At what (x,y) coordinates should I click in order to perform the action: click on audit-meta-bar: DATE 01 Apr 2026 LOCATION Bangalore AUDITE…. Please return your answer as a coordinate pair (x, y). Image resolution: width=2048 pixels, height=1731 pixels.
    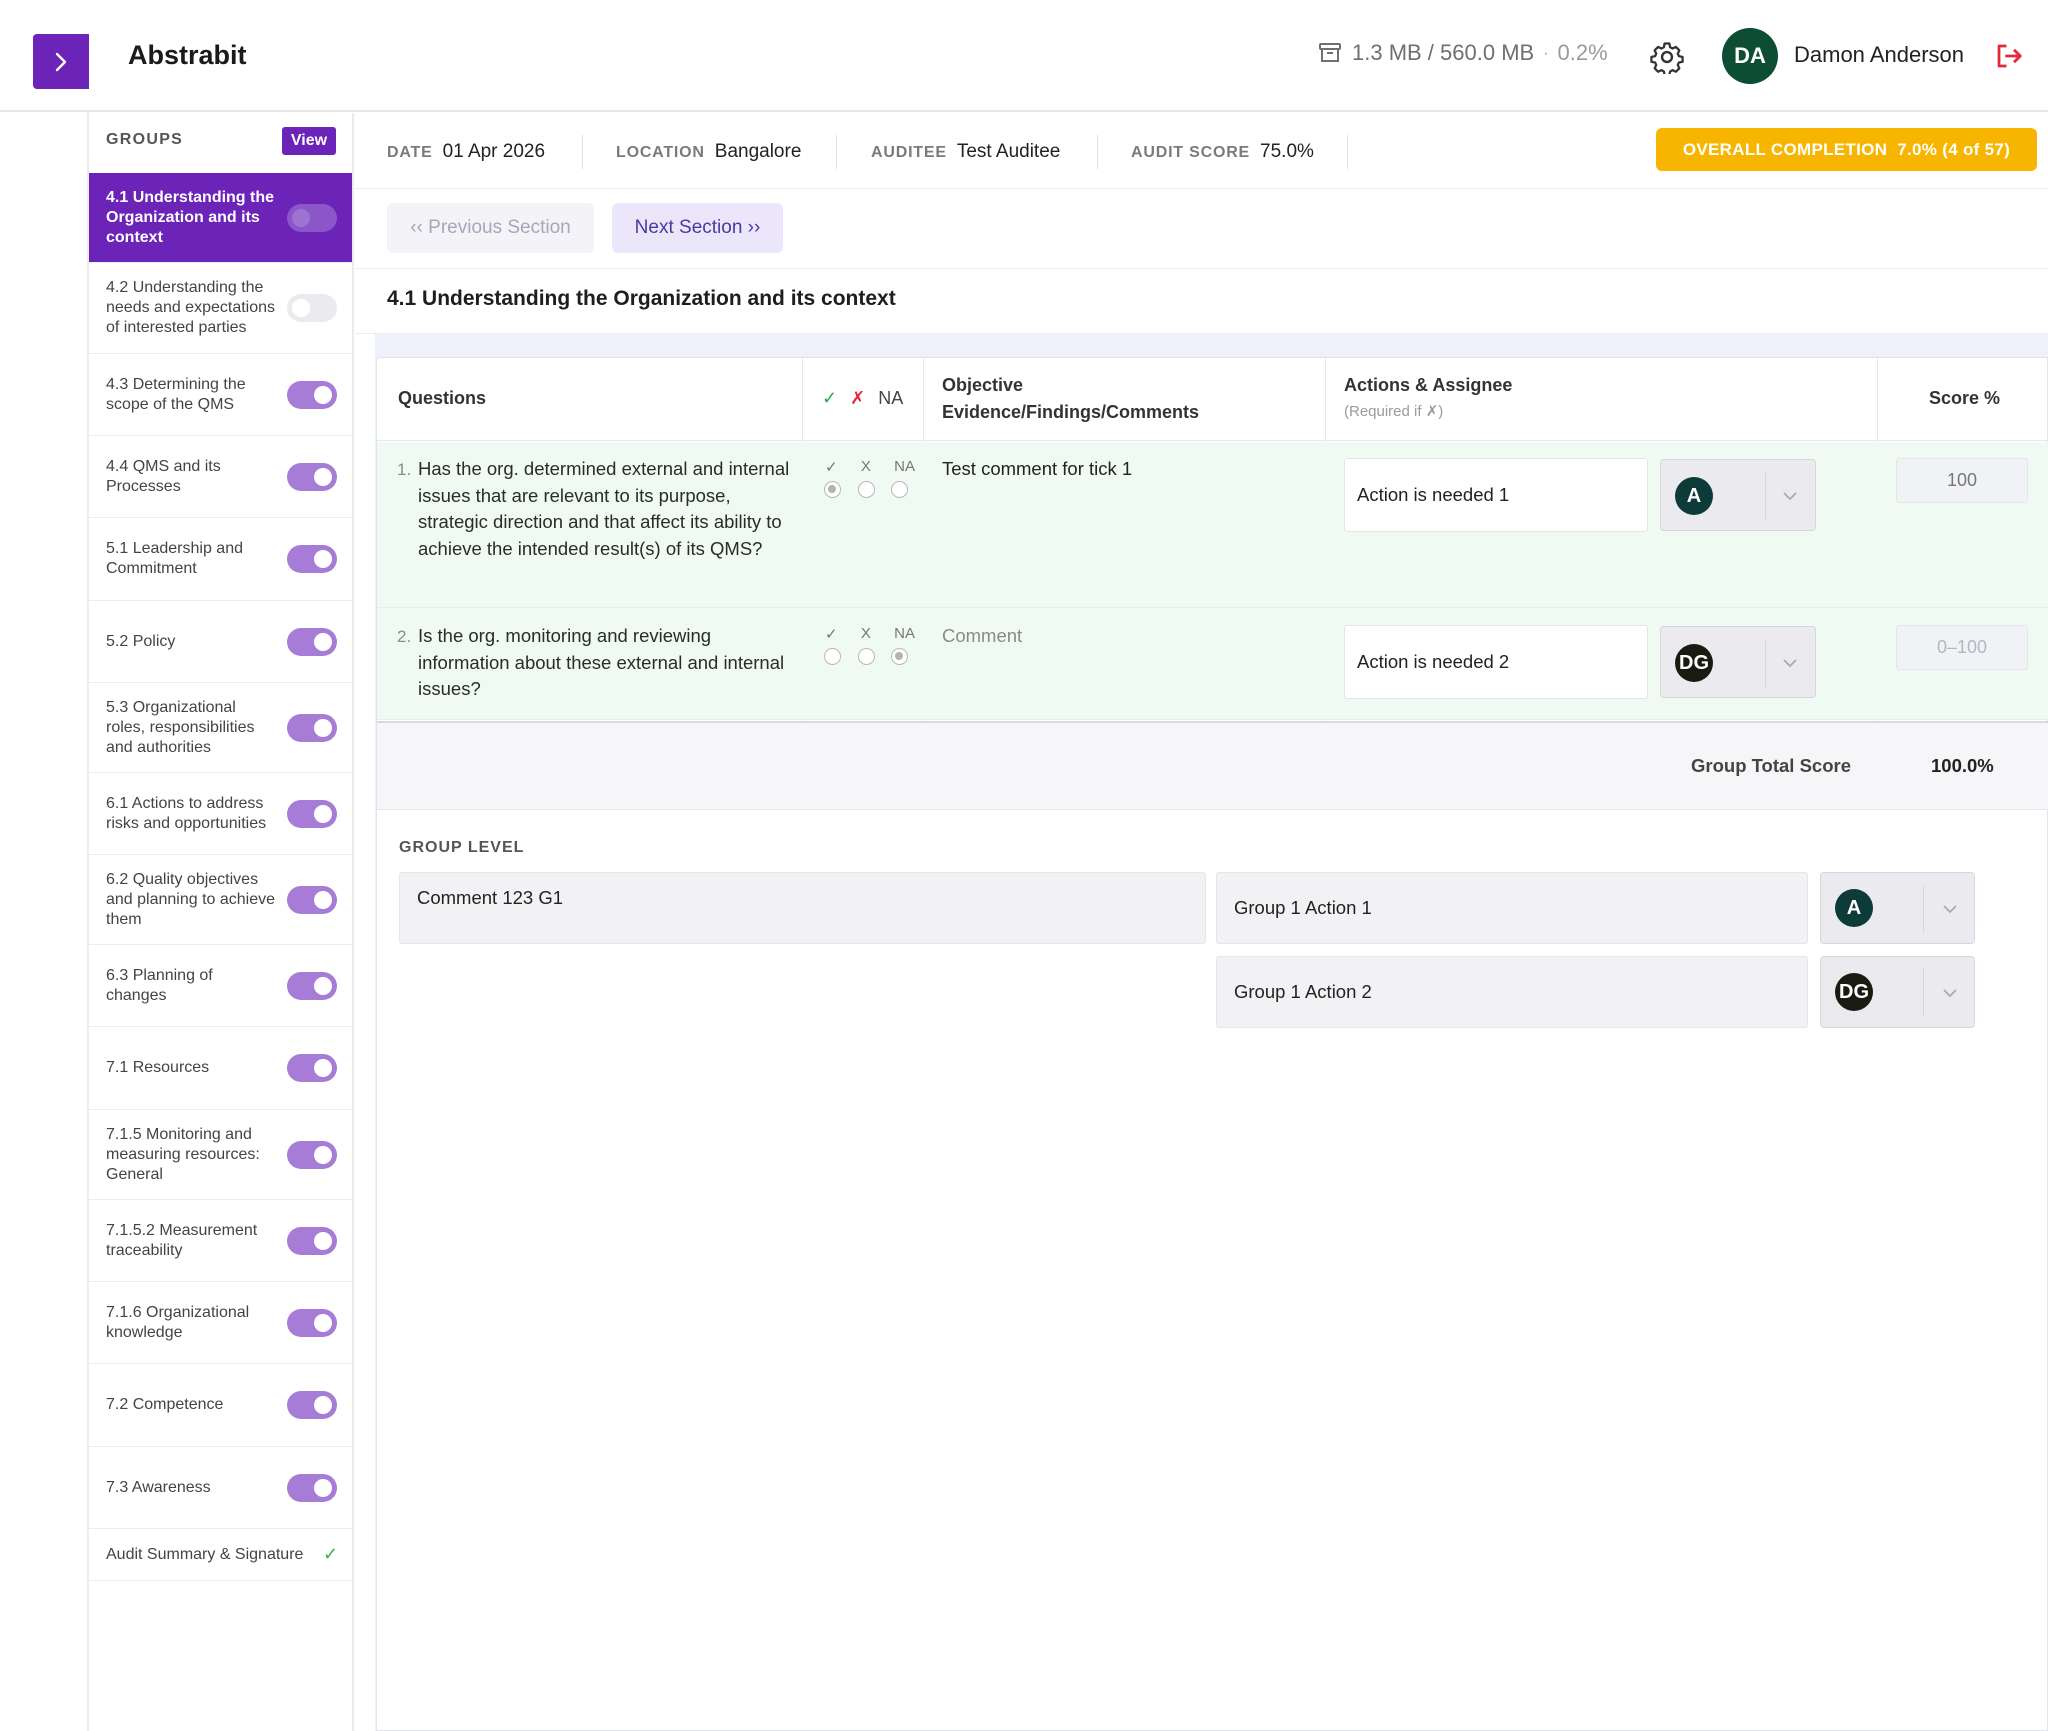
    Looking at the image, I should click on (1201, 151).